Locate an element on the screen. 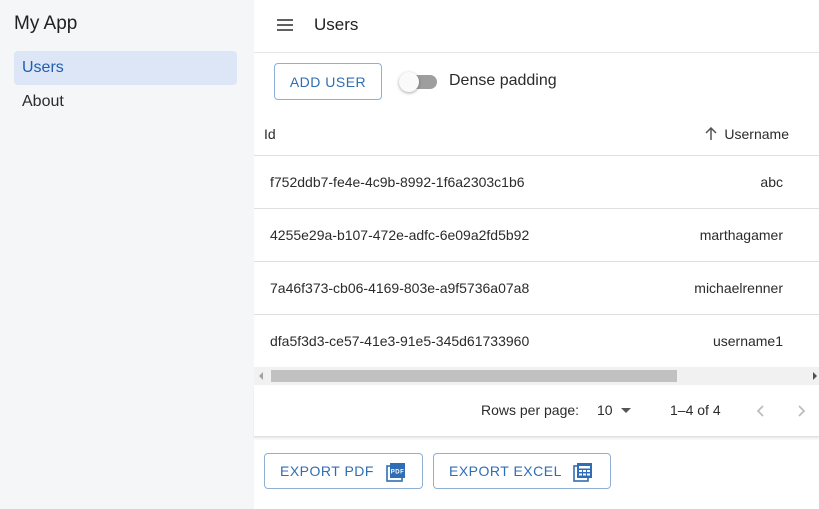 The image size is (819, 509). next-page-button is located at coordinates (801, 411).